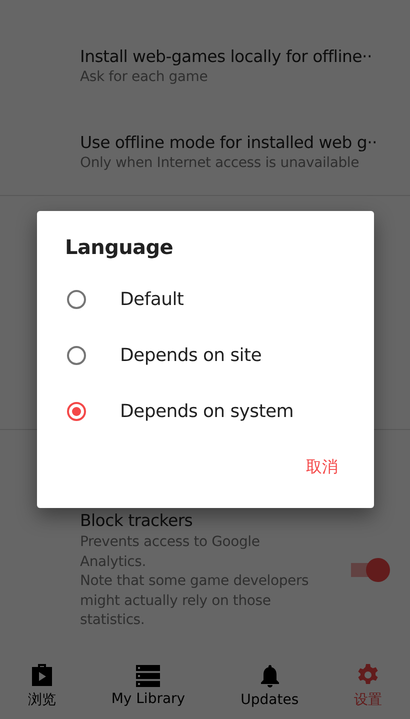 Image resolution: width=410 pixels, height=719 pixels. I want to click on option-label: Depends on site, so click(191, 355).